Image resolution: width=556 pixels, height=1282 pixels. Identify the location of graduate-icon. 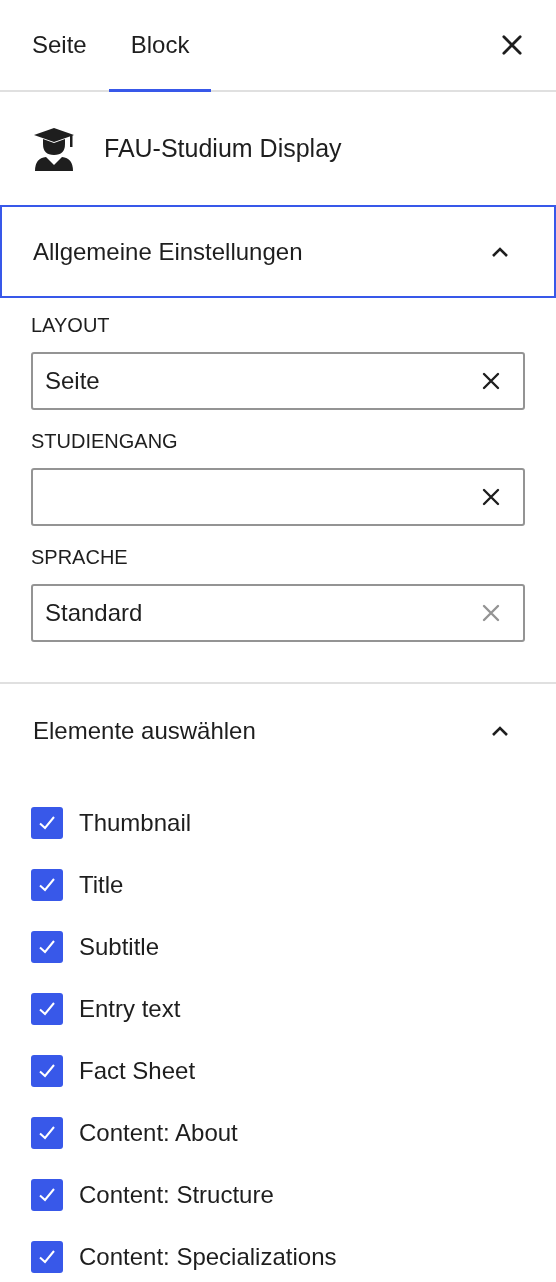
(54, 148).